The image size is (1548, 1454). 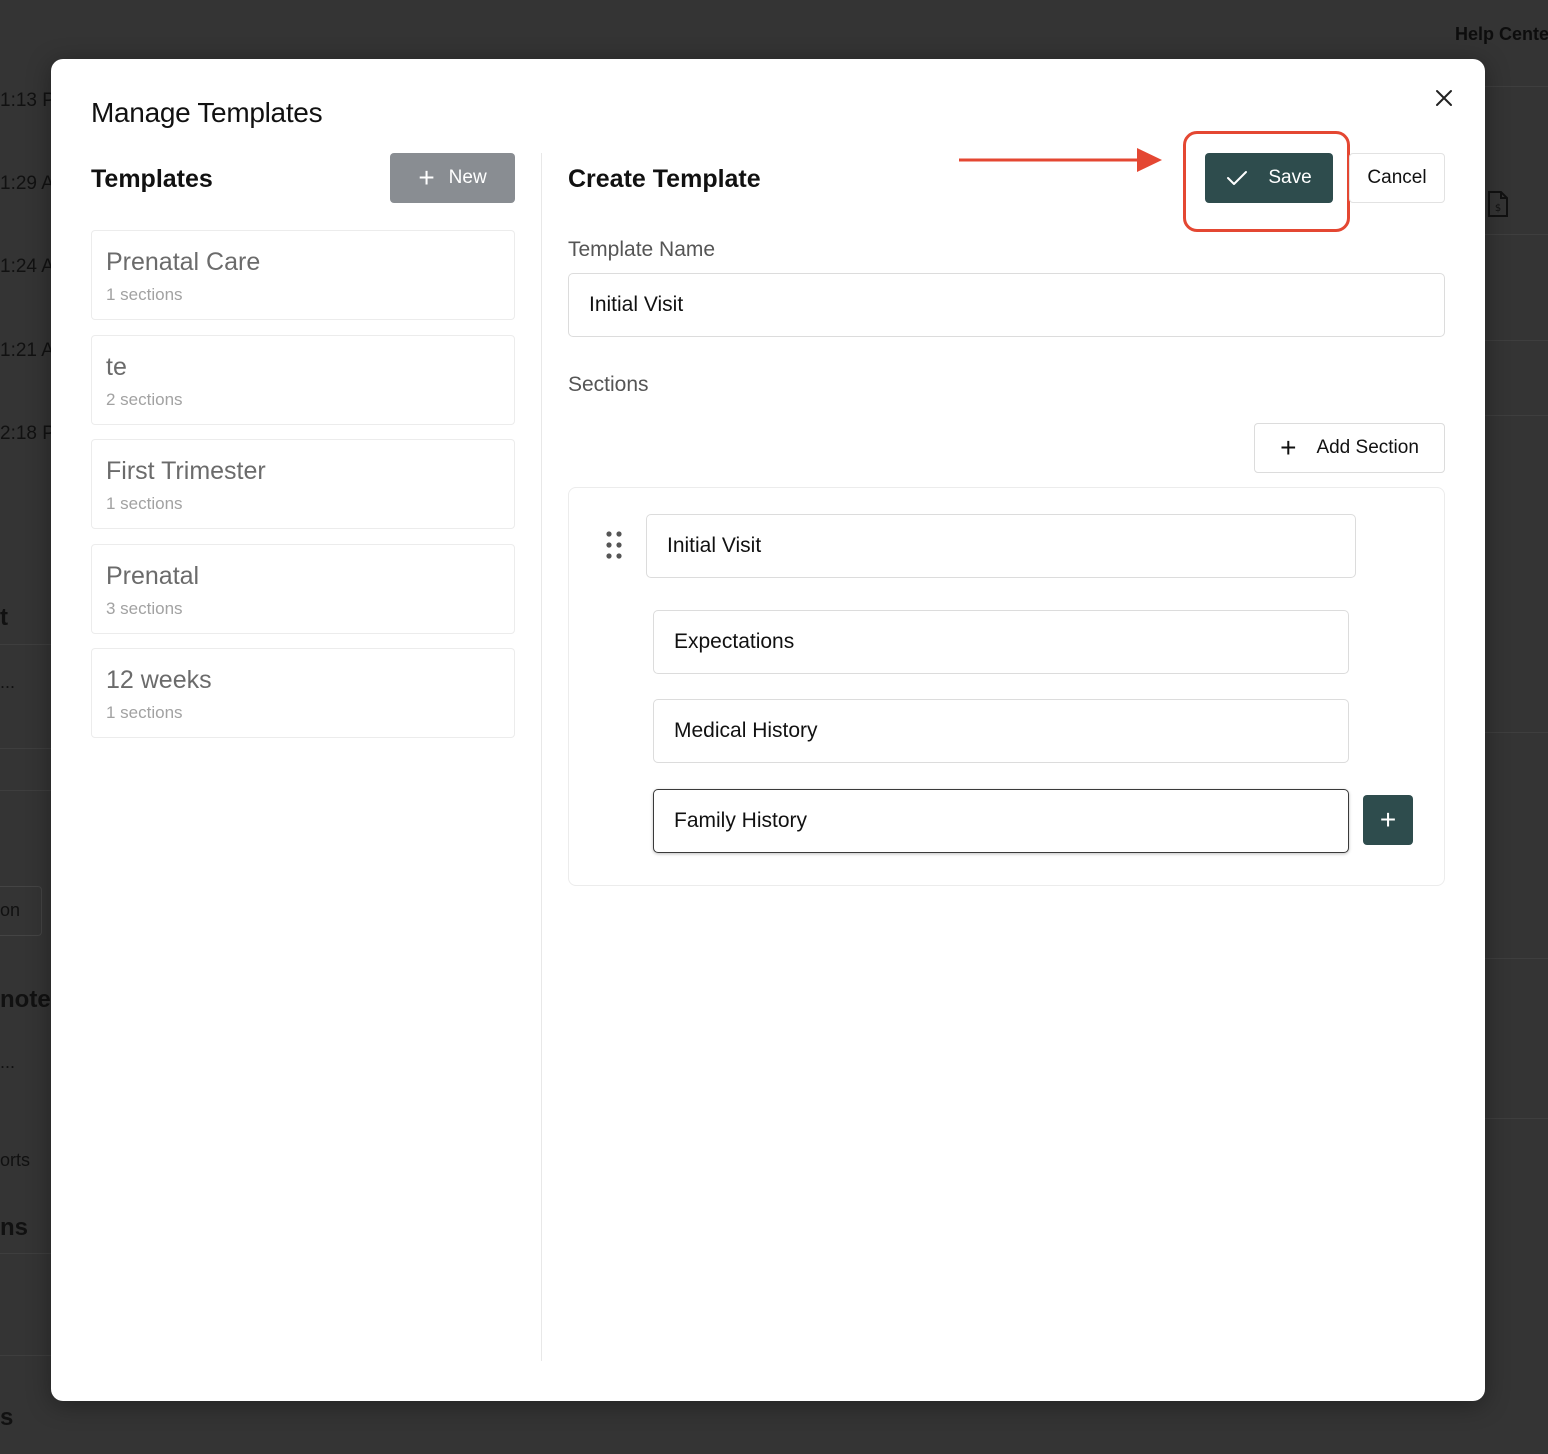 I want to click on template-name: 12 weeks, so click(x=159, y=680).